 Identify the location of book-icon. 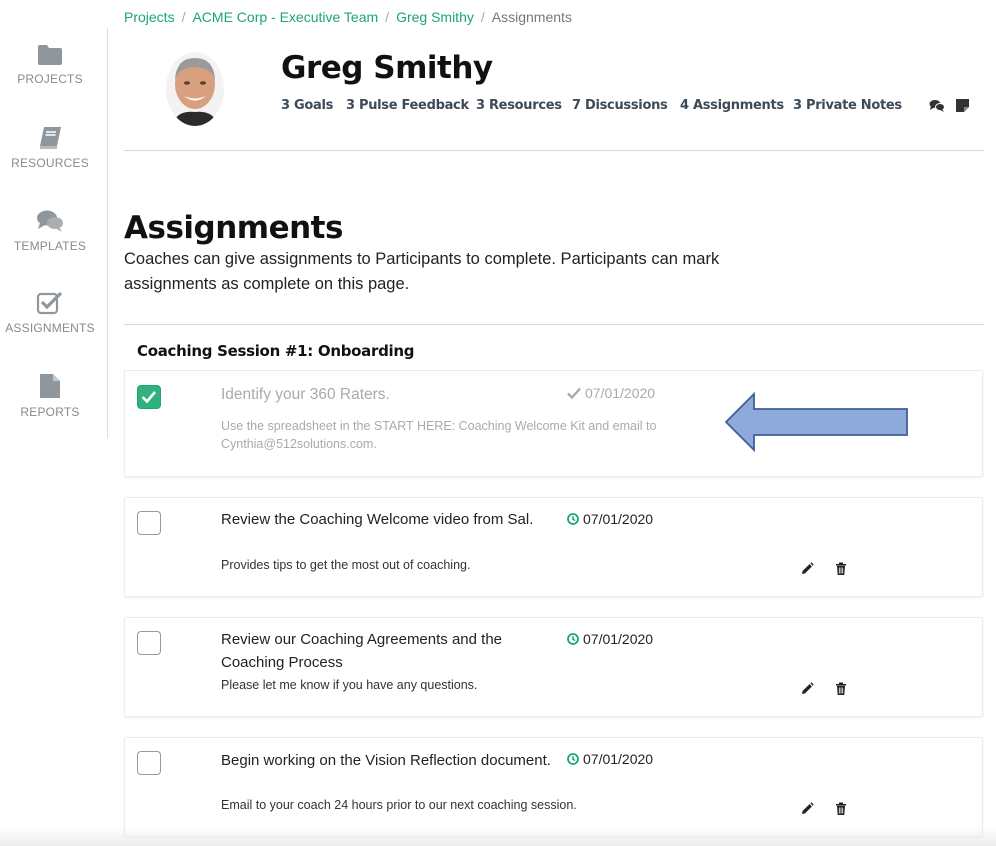
(50, 138).